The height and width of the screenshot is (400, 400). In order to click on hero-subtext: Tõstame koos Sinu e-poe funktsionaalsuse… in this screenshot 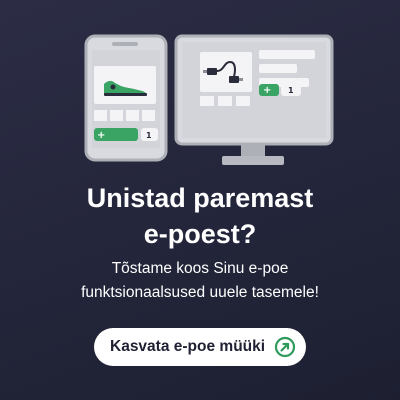, I will do `click(200, 281)`.